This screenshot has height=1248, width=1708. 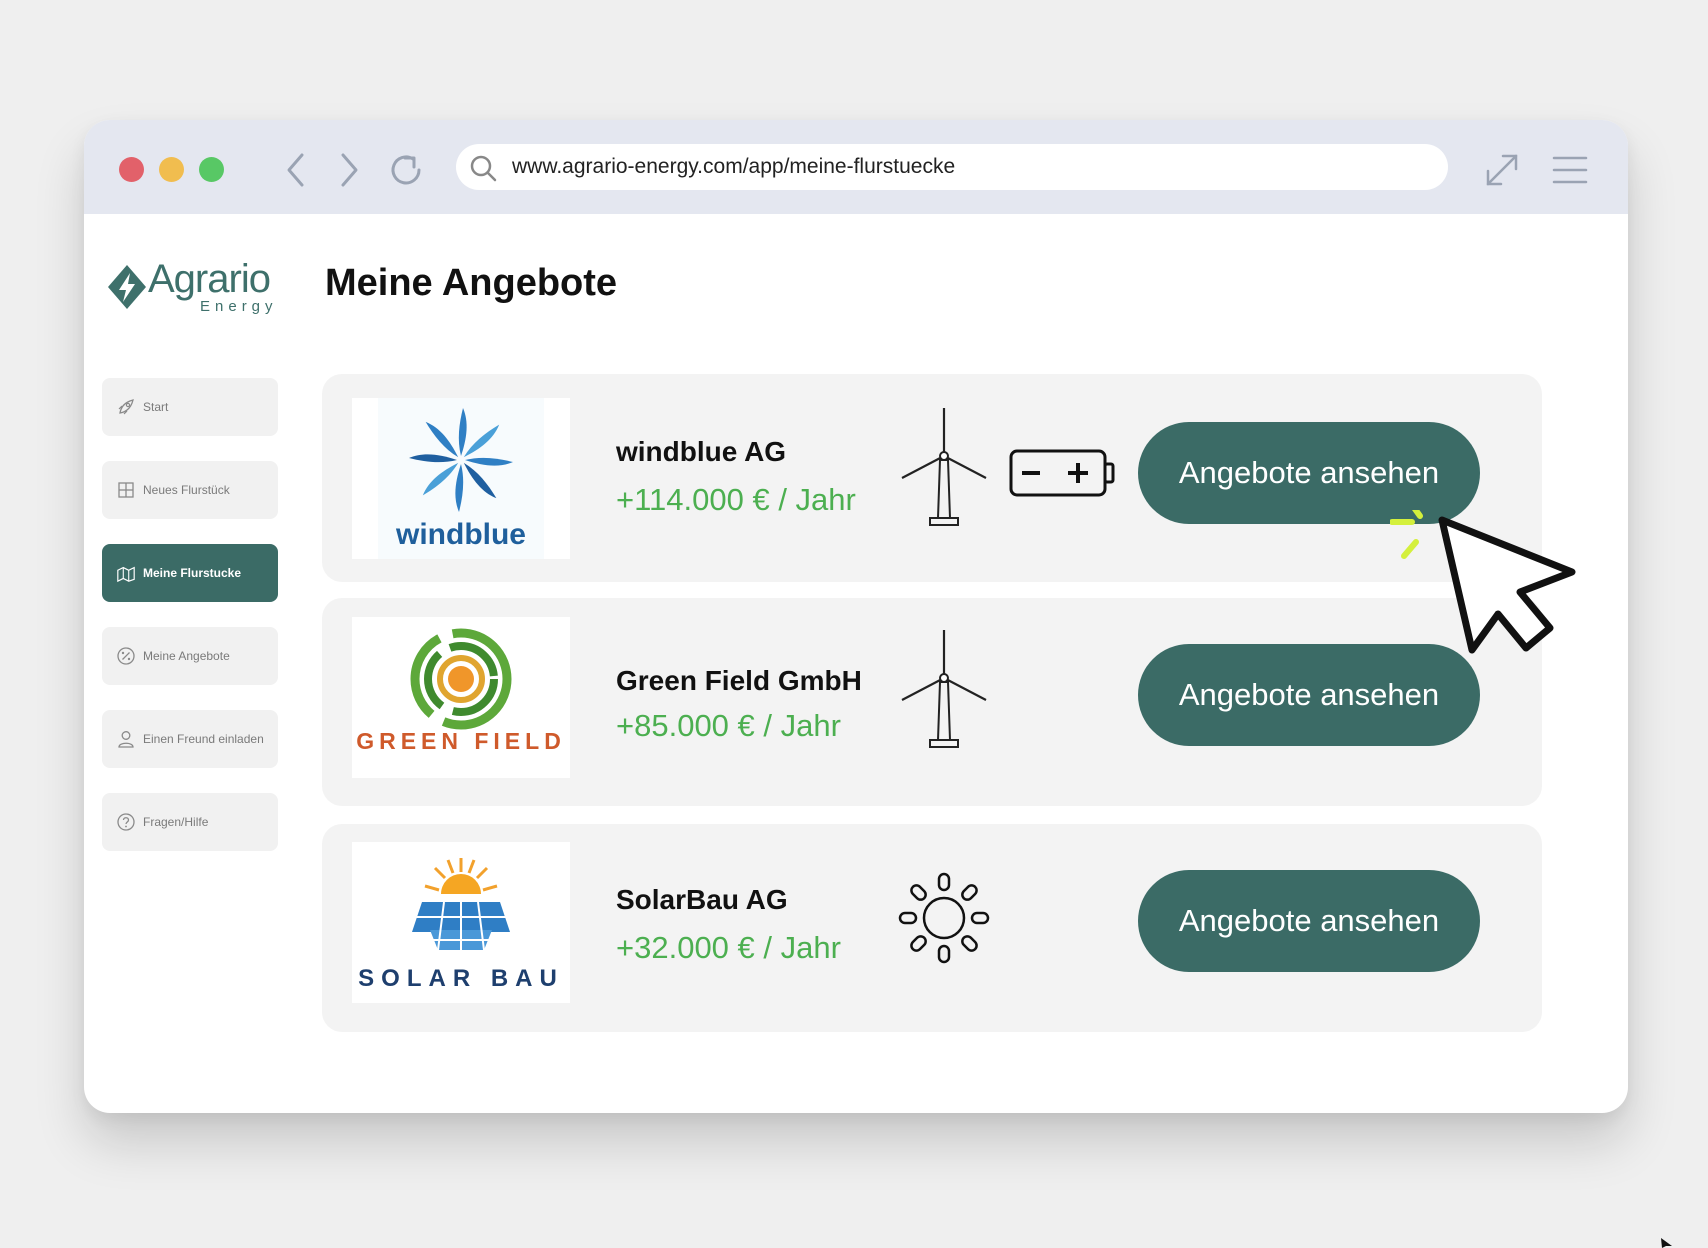 I want to click on windblue-logo-text: windblue, so click(x=460, y=534).